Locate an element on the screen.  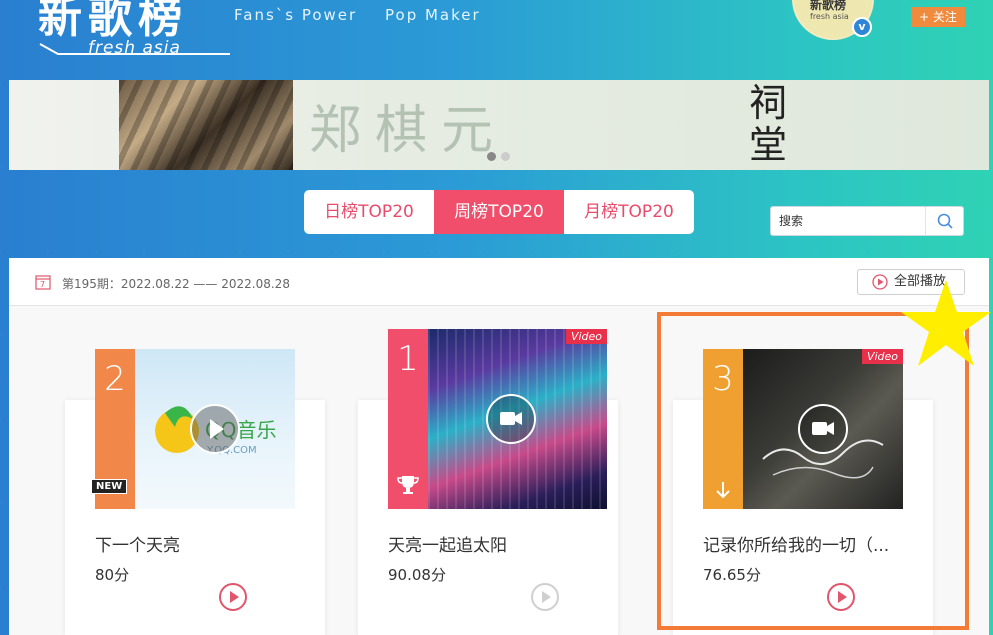
song-score: 90.08分 is located at coordinates (417, 575).